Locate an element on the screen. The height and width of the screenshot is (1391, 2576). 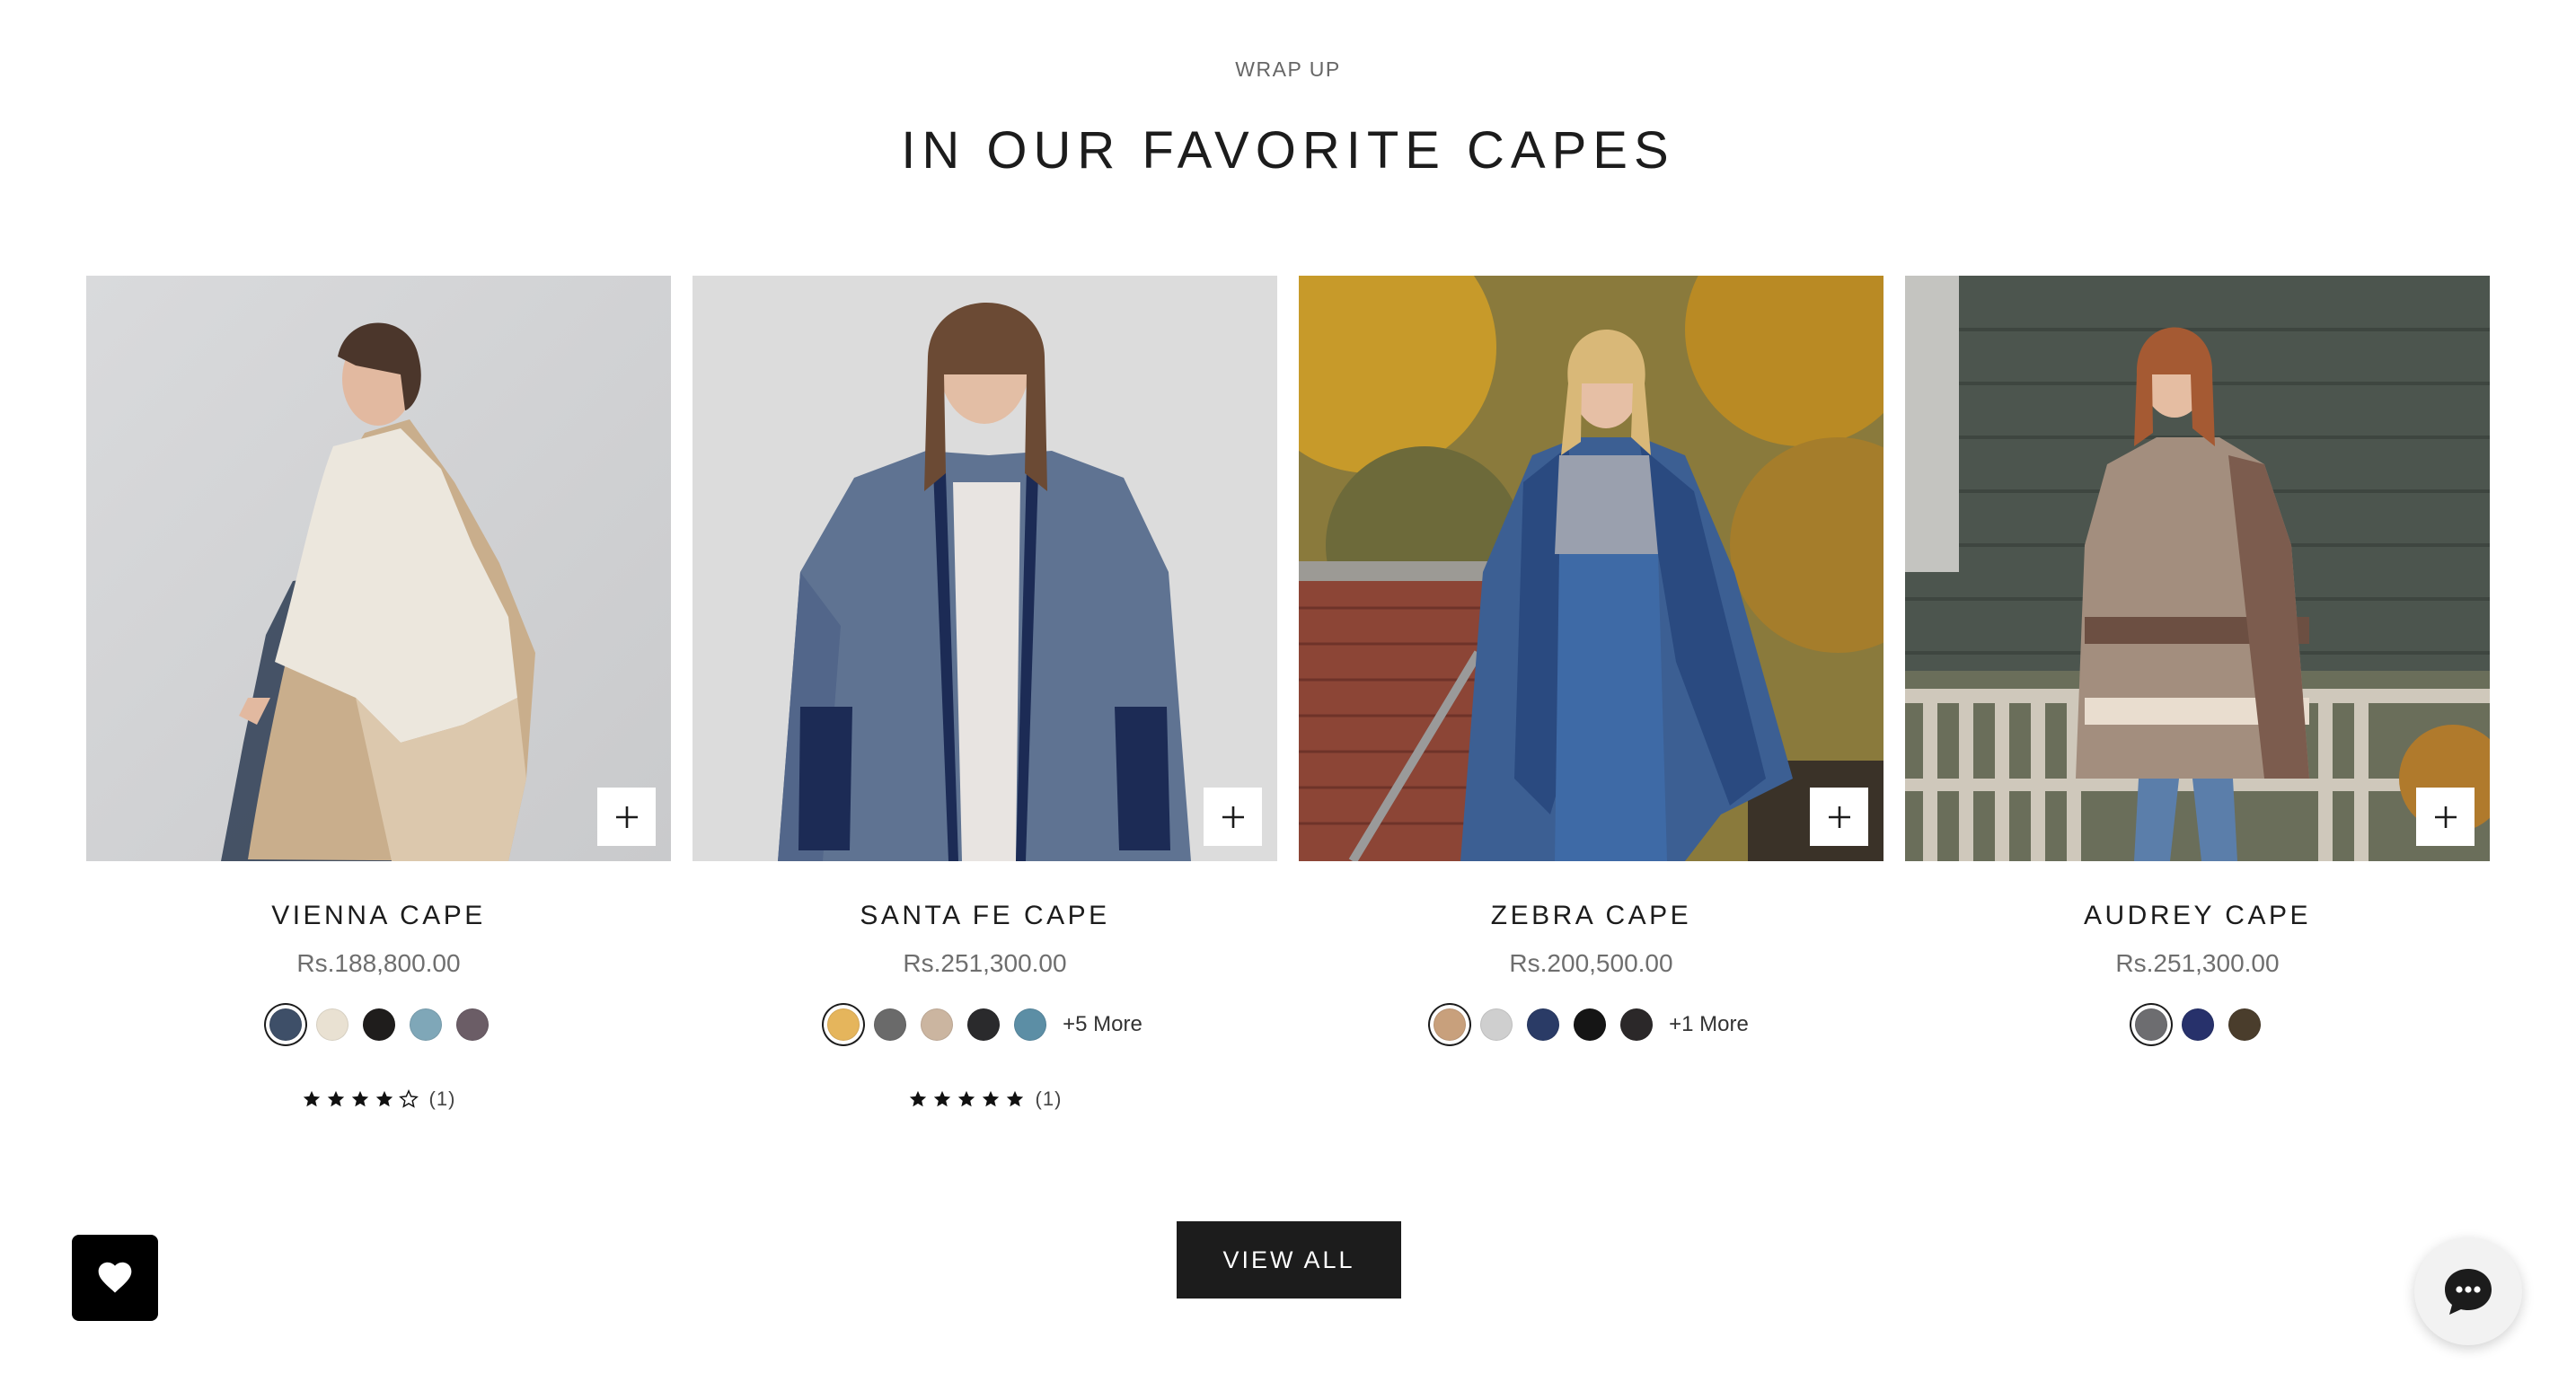
product-name: SANTA FE CAPE is located at coordinates (985, 916).